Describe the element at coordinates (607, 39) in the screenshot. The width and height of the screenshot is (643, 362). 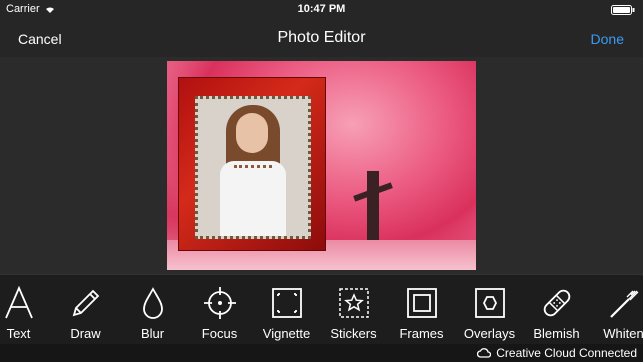
I see `done-button: Done` at that location.